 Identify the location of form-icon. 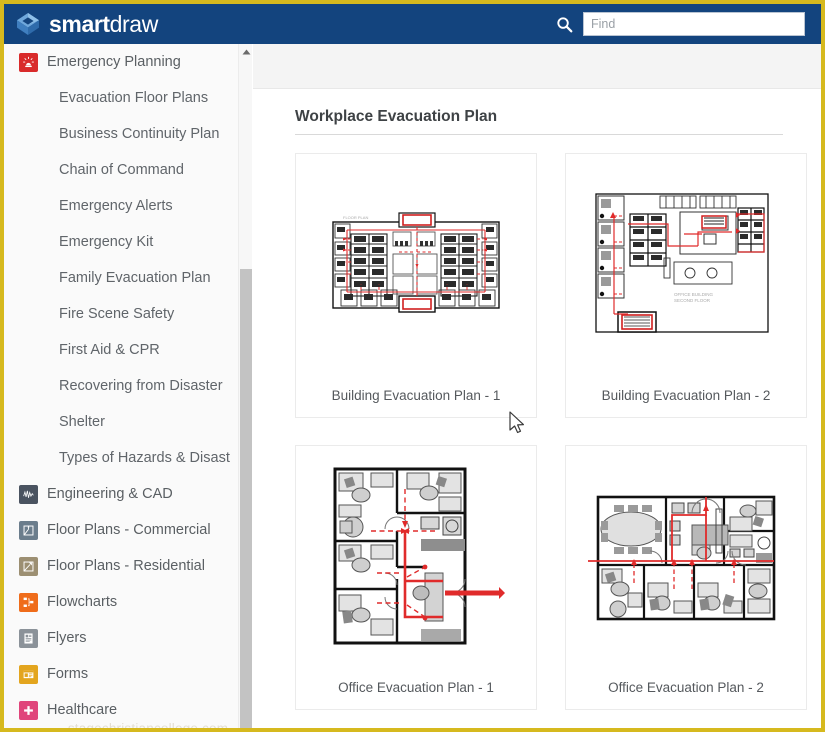
(28, 674).